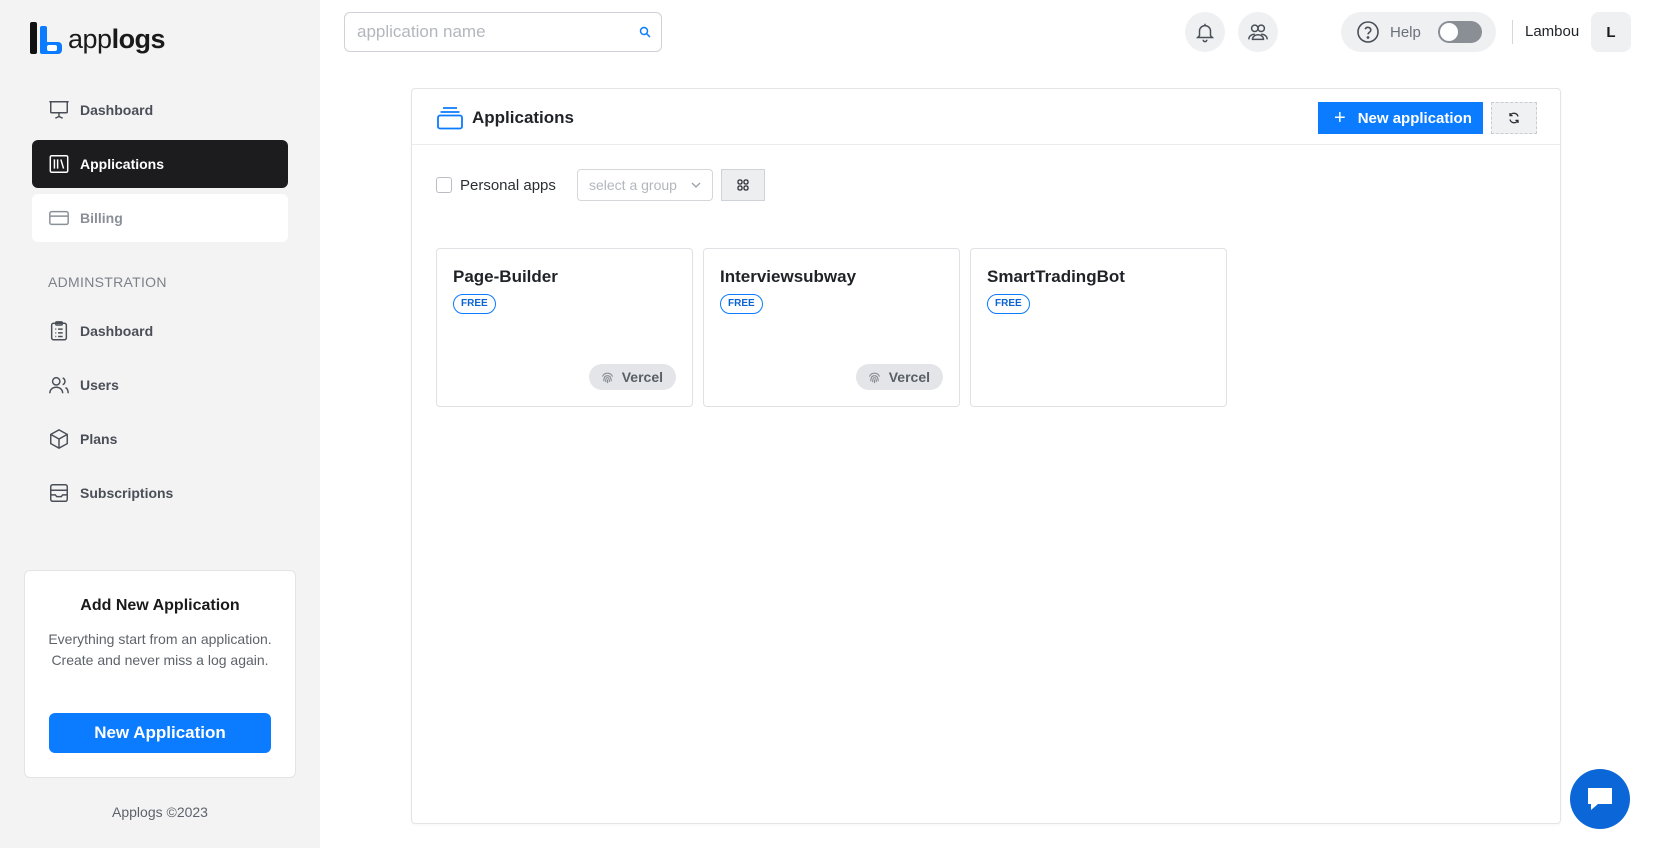  What do you see at coordinates (986, 117) in the screenshot?
I see `panel-header: Applications + New application` at bounding box center [986, 117].